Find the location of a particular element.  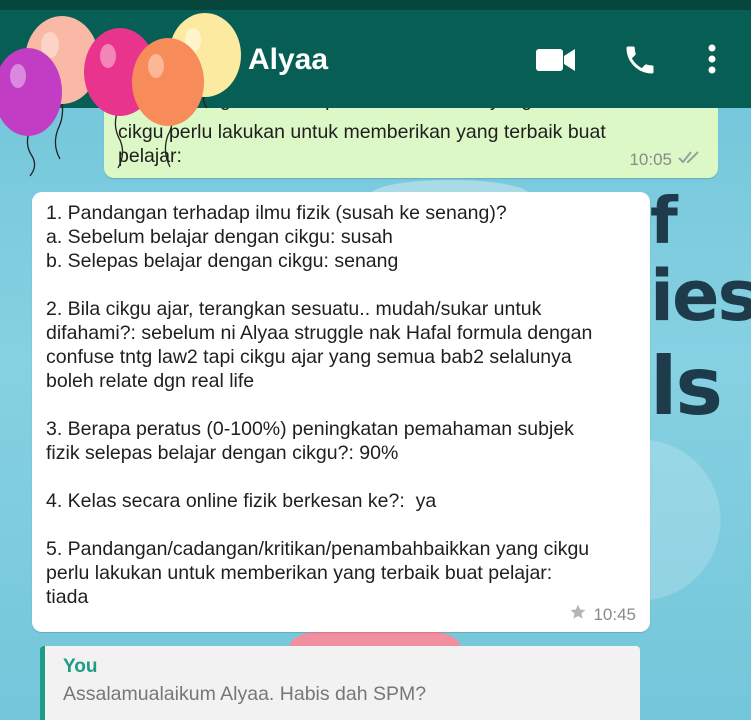

message-meta: 10:05 is located at coordinates (666, 159).